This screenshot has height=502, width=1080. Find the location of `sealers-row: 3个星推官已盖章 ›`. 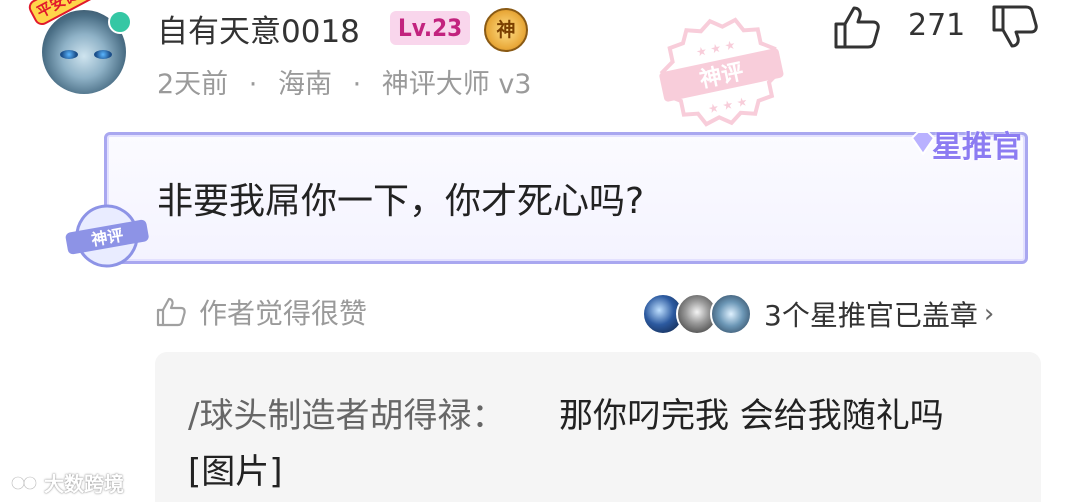

sealers-row: 3个星推官已盖章 › is located at coordinates (818, 314).